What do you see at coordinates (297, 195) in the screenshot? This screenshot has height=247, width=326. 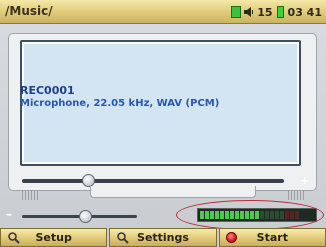 I see `speaker-grille-right` at bounding box center [297, 195].